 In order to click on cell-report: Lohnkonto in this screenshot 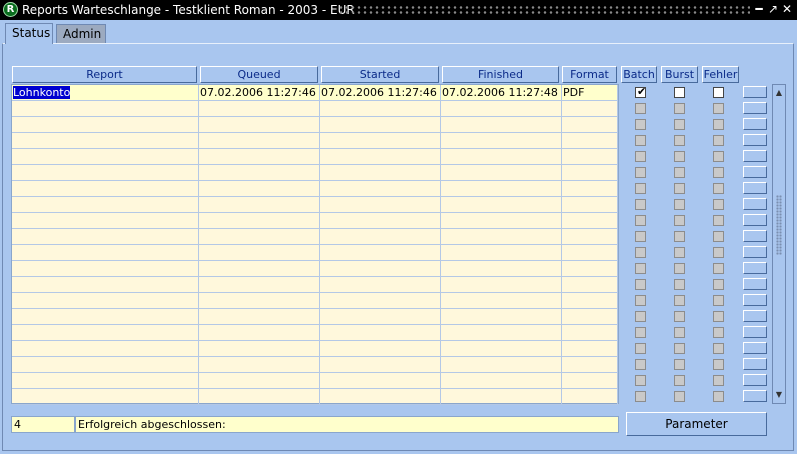, I will do `click(105, 92)`.